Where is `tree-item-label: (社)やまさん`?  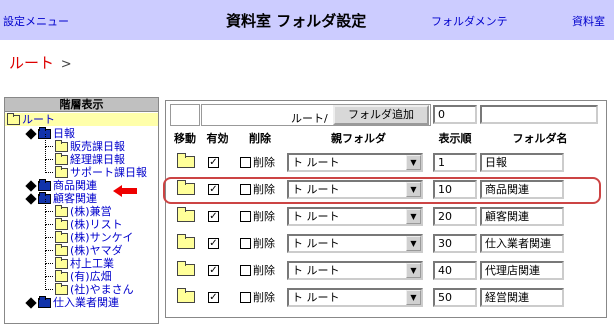 tree-item-label: (社)やまさん is located at coordinates (102, 289).